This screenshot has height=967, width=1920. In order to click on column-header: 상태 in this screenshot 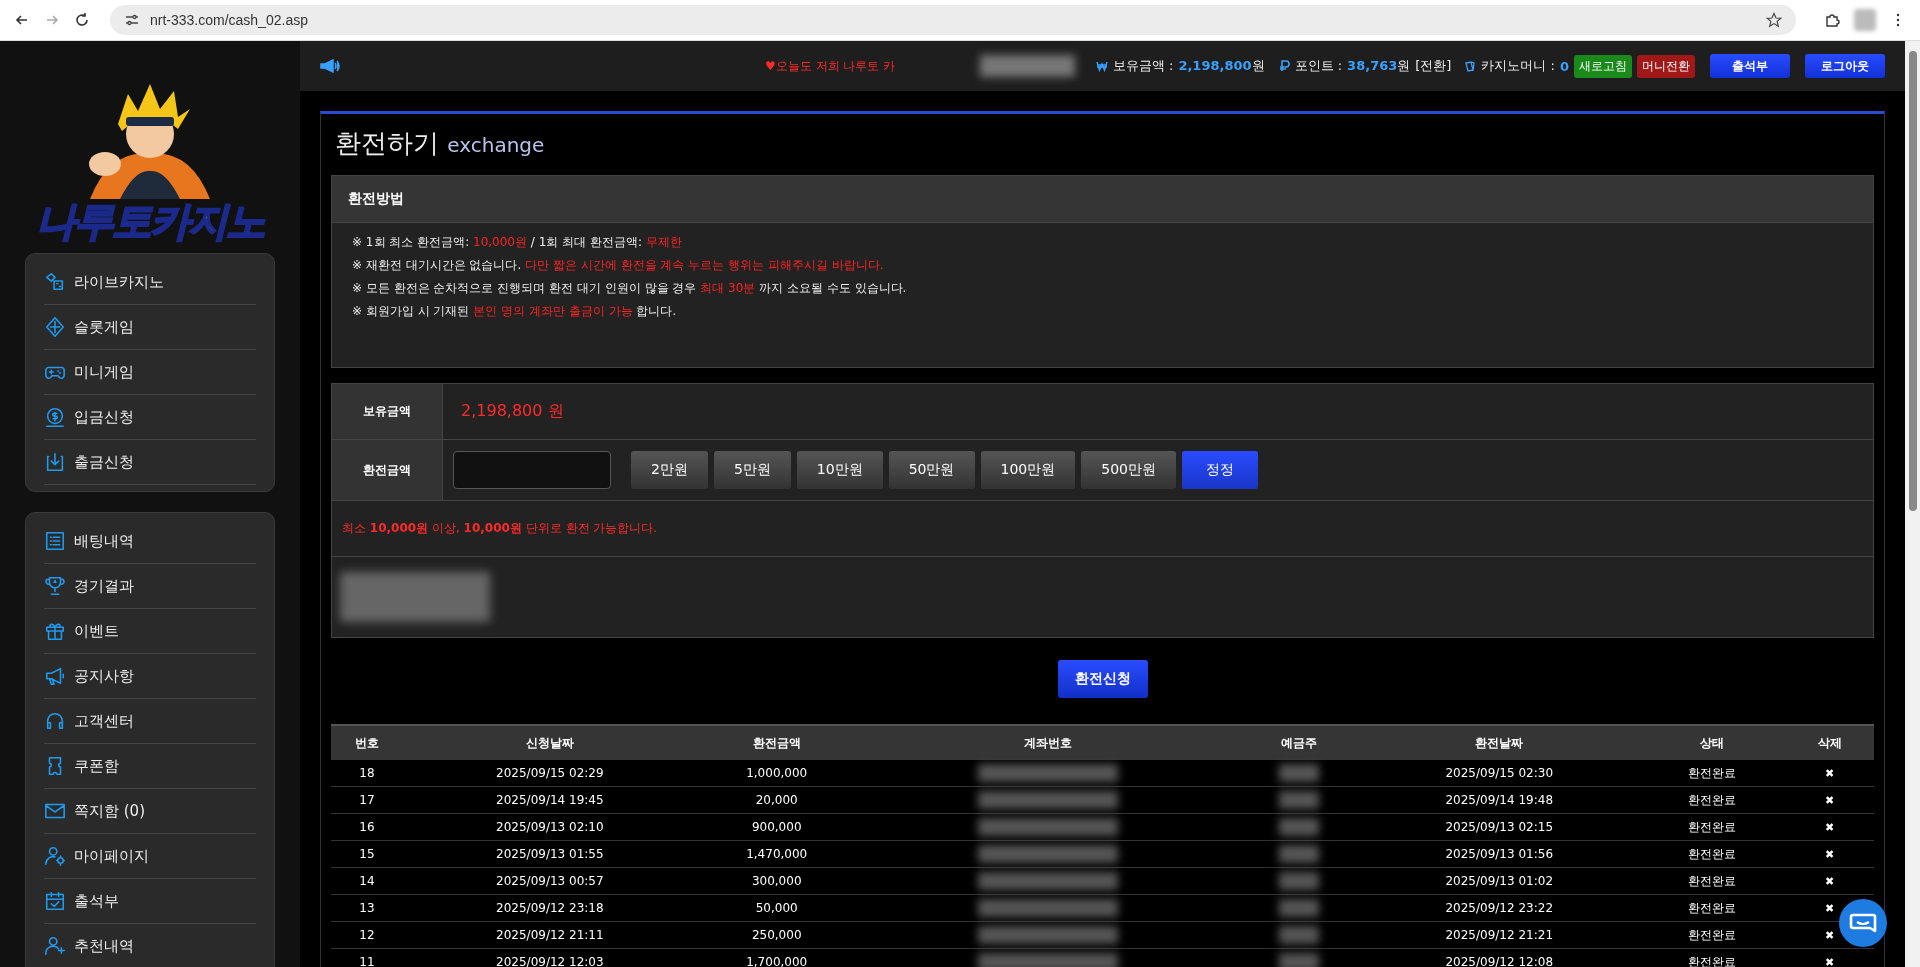, I will do `click(1712, 743)`.